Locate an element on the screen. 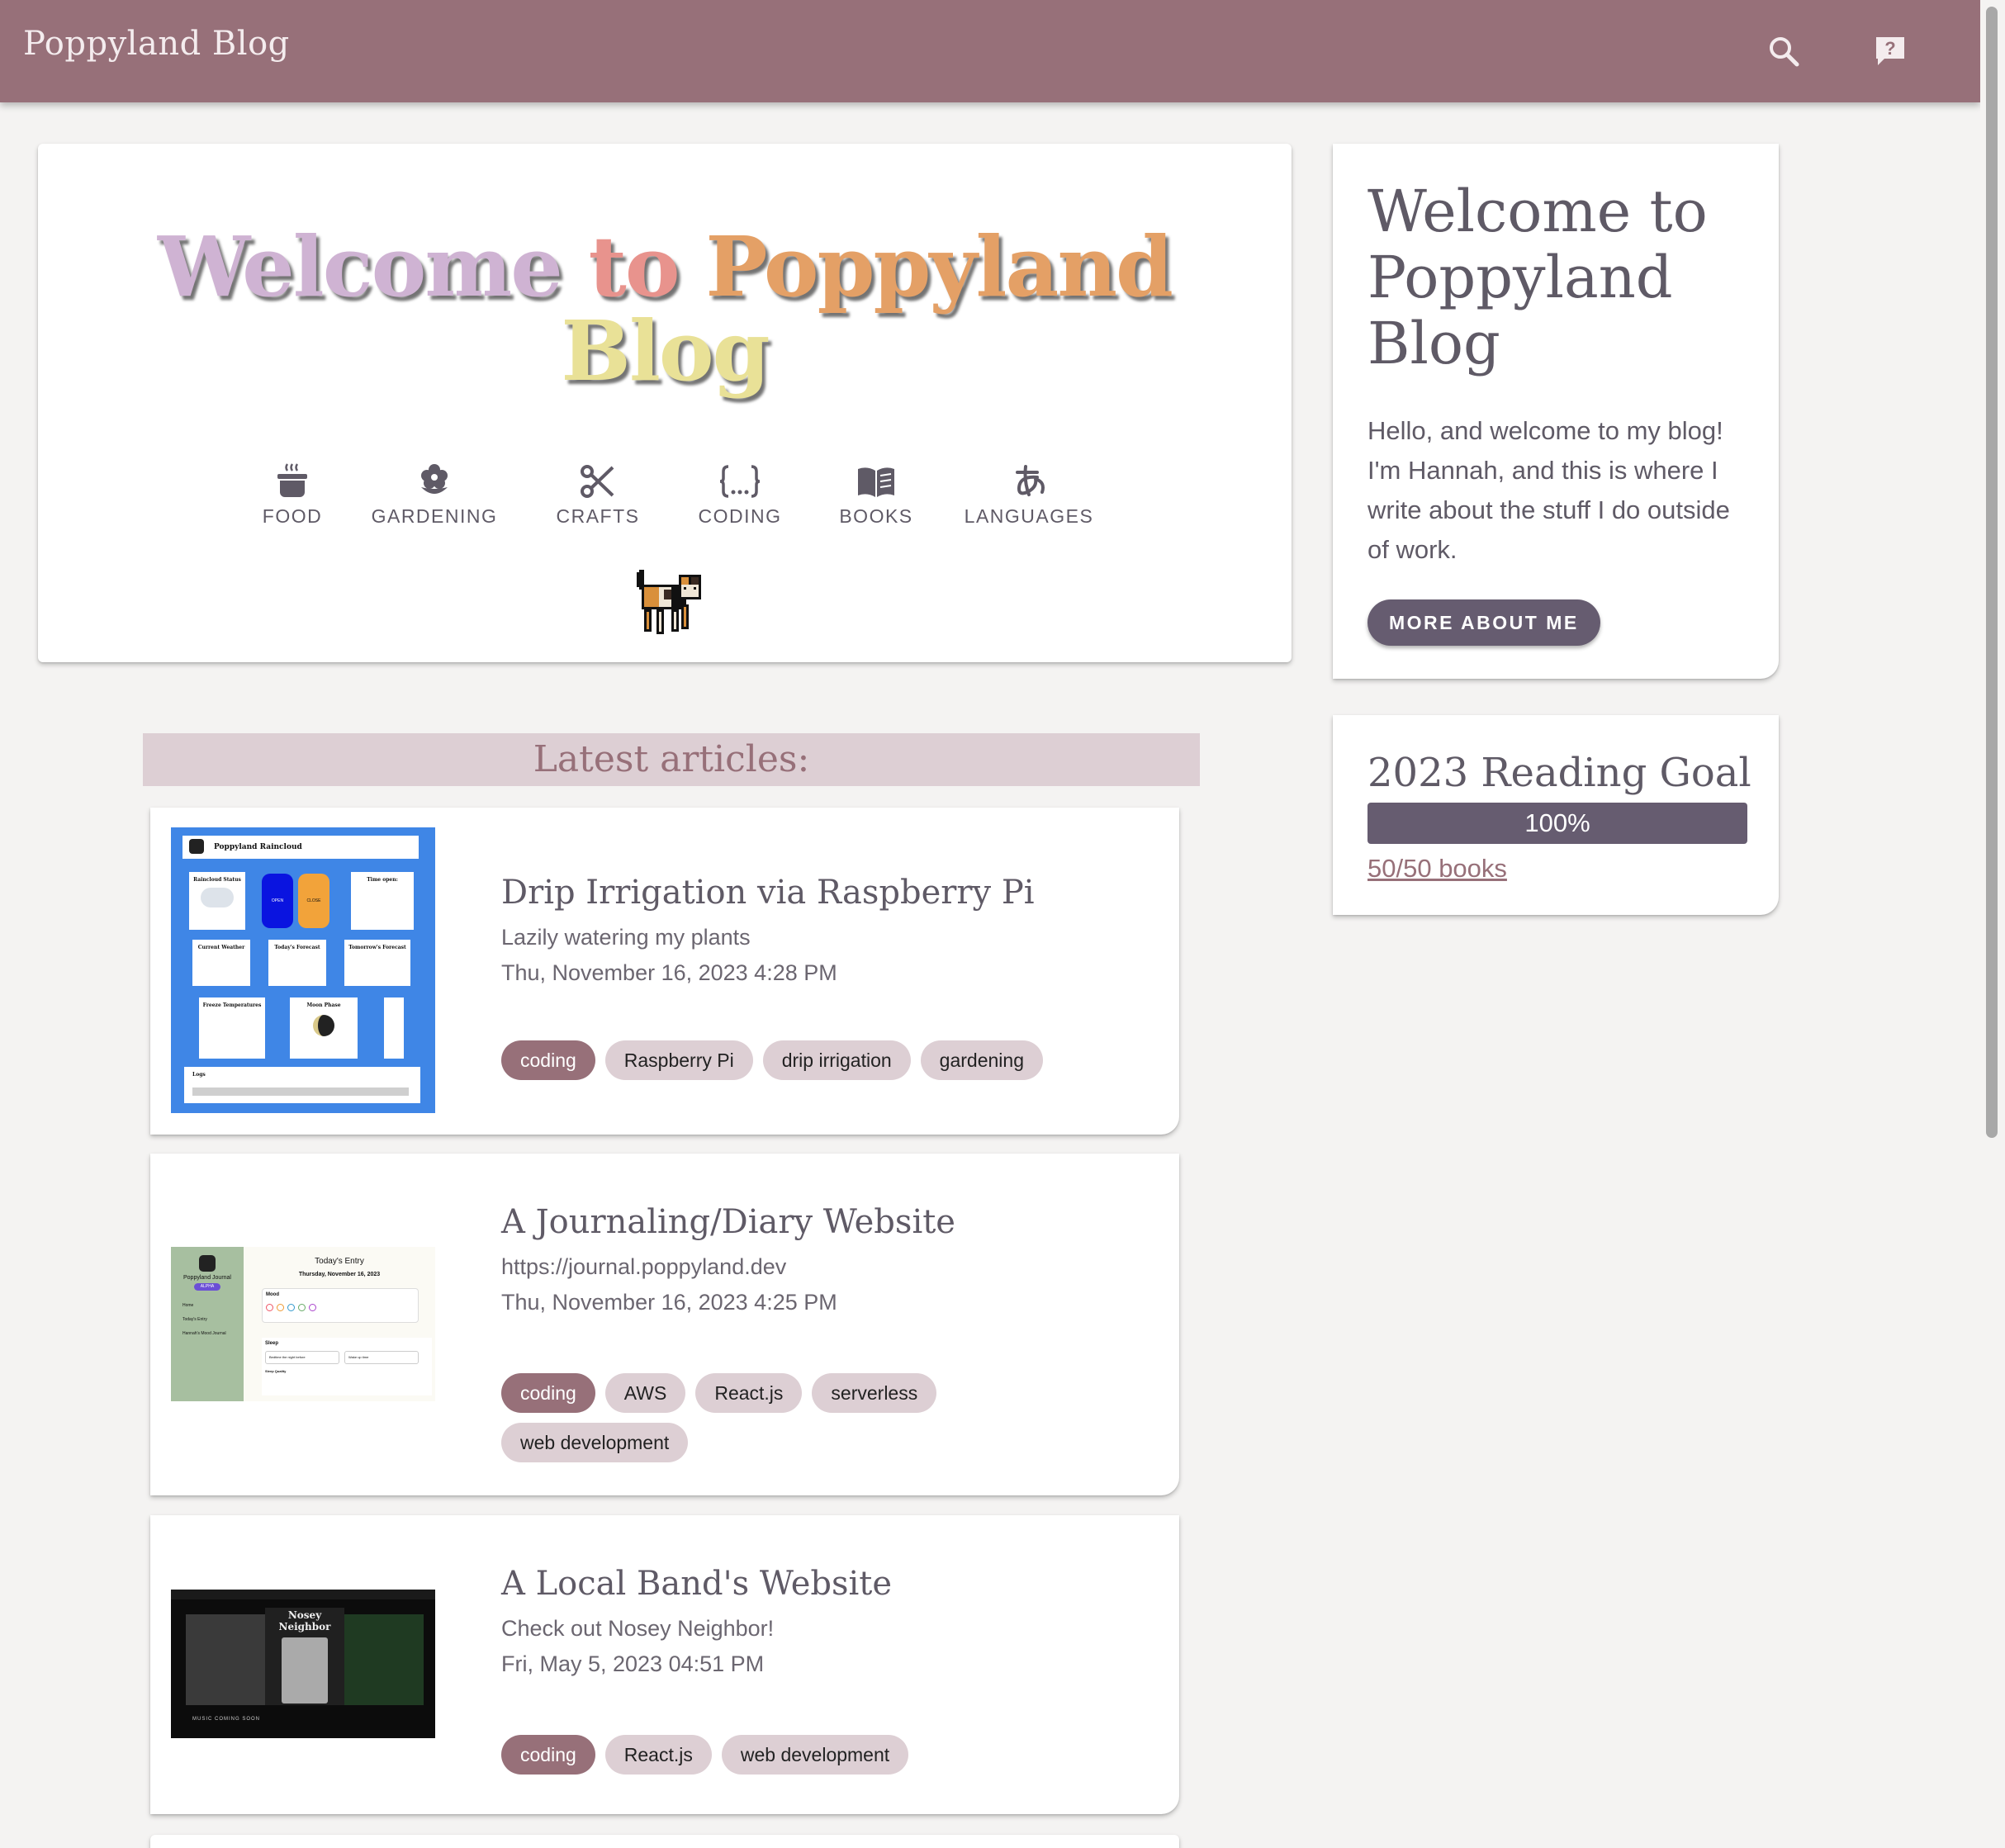 The height and width of the screenshot is (1848, 2005). article-card is located at coordinates (664, 1842).